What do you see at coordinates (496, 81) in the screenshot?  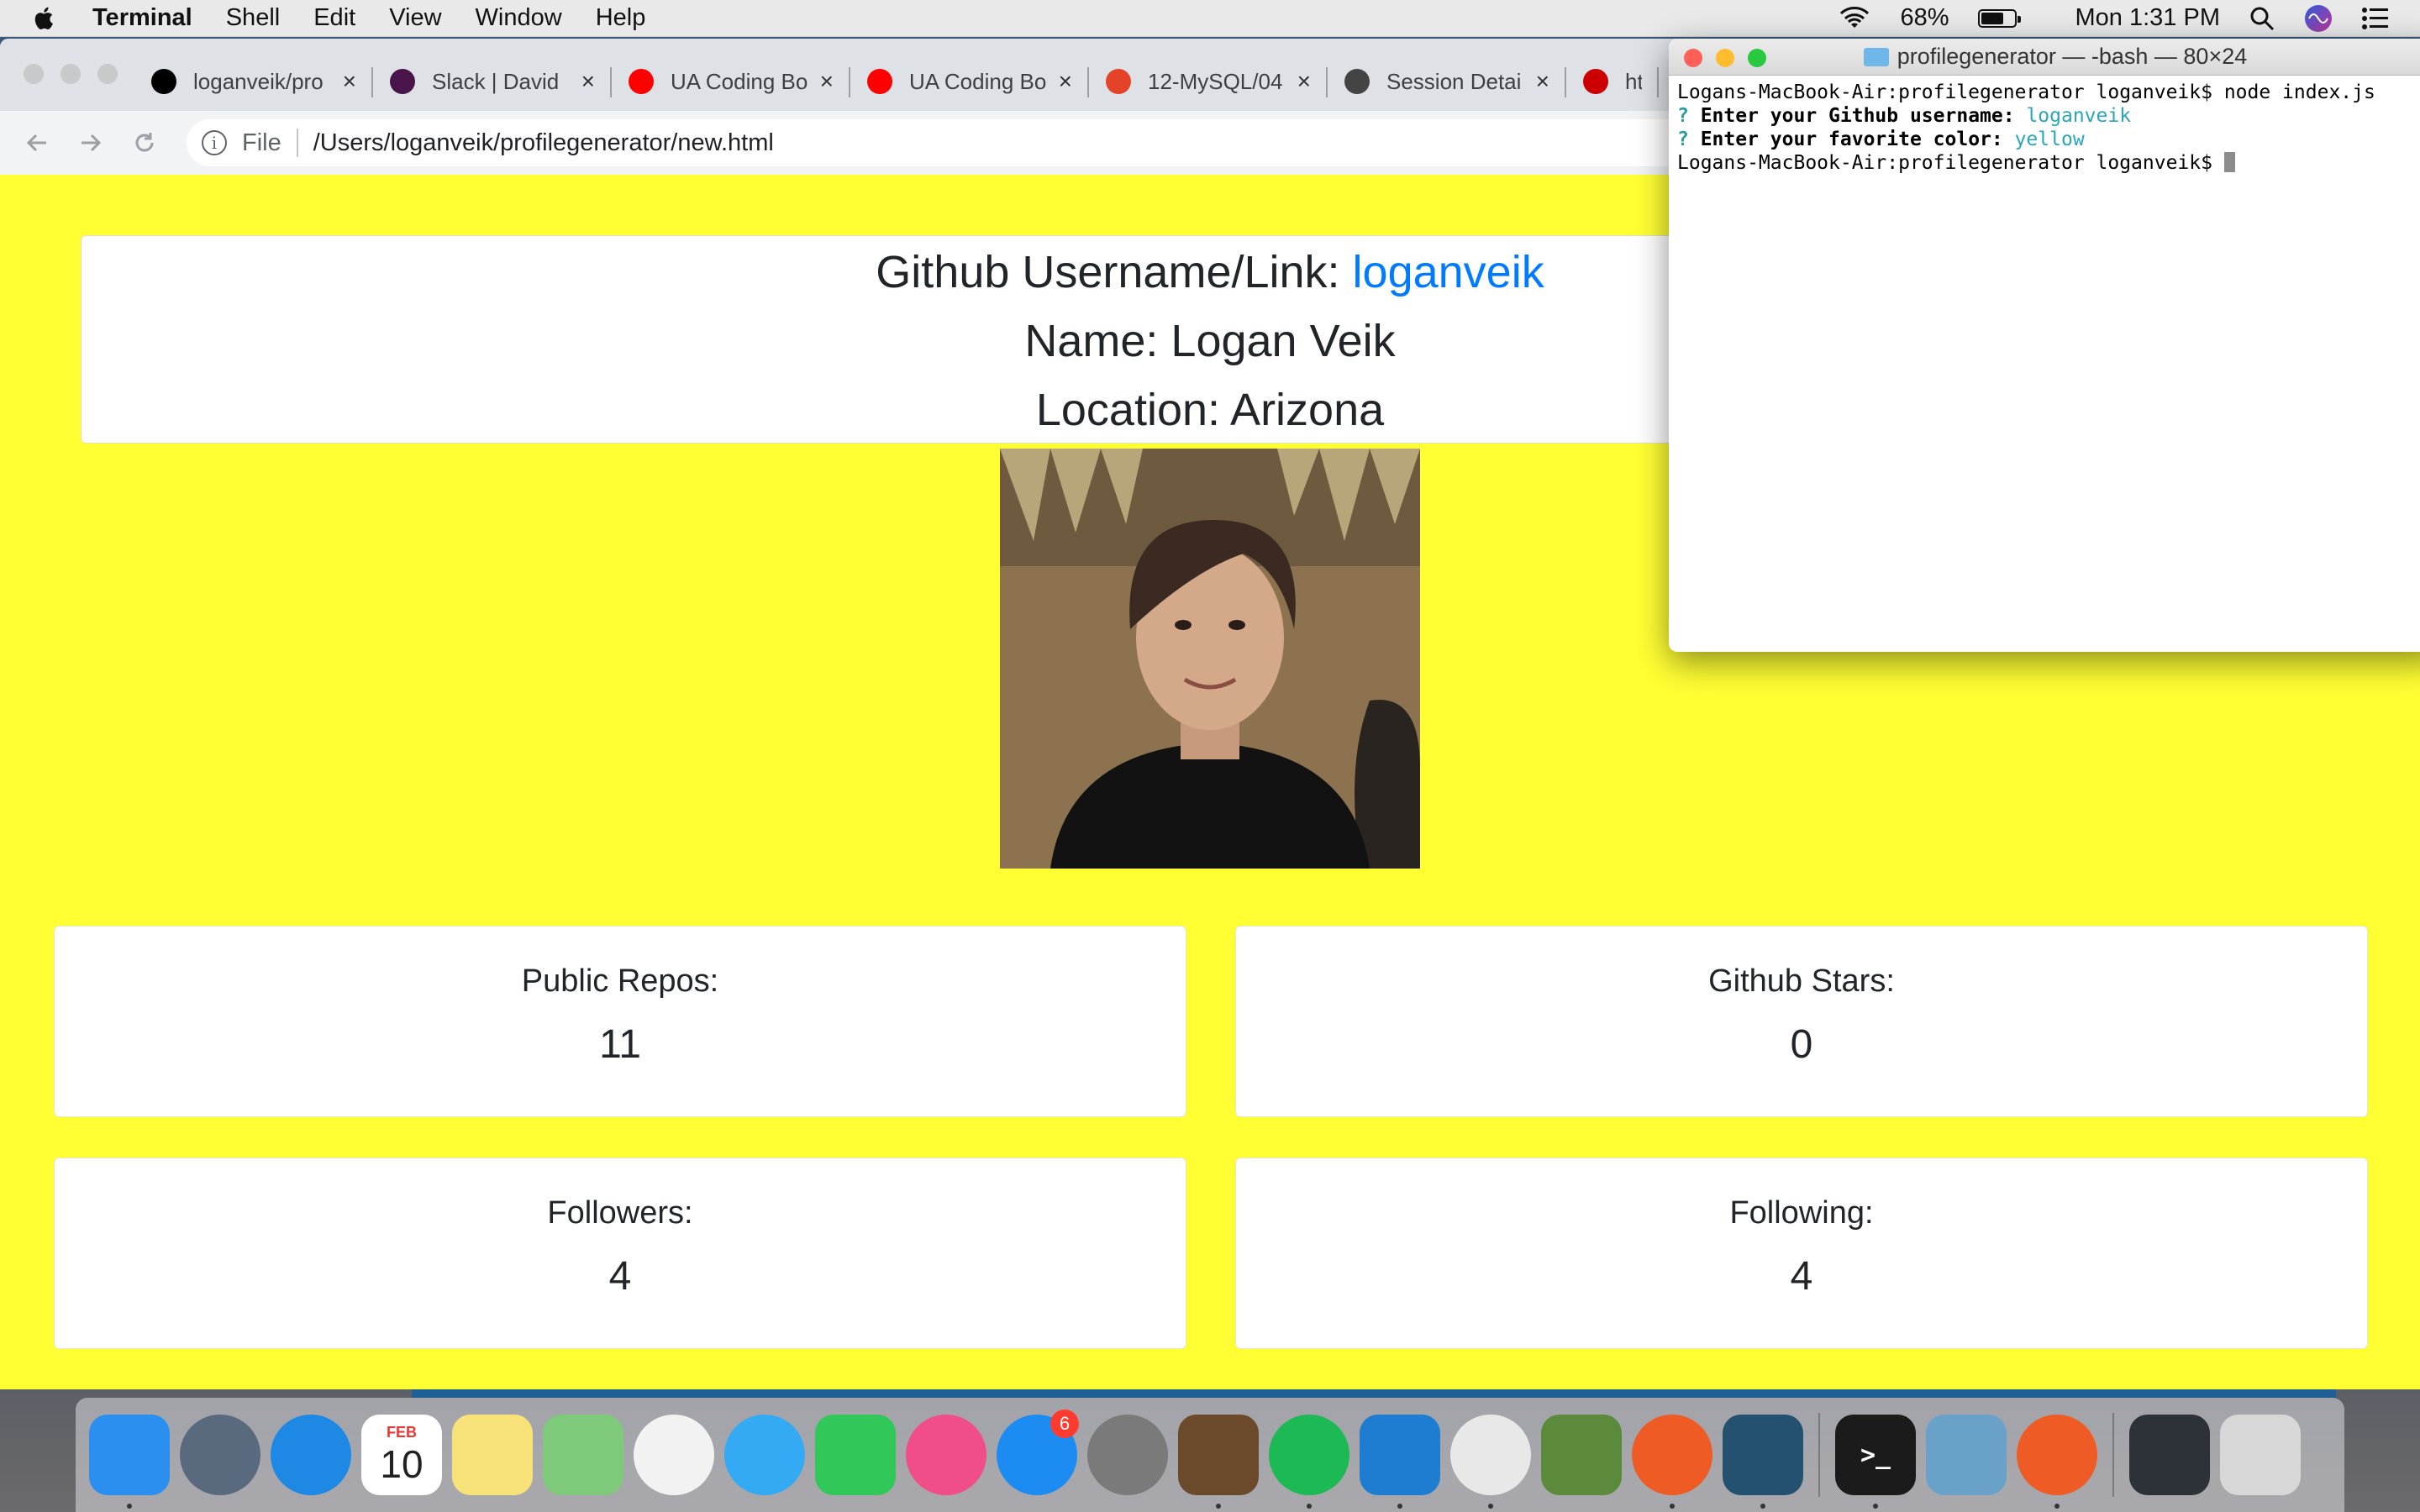 I see `tab-title: Slack | David` at bounding box center [496, 81].